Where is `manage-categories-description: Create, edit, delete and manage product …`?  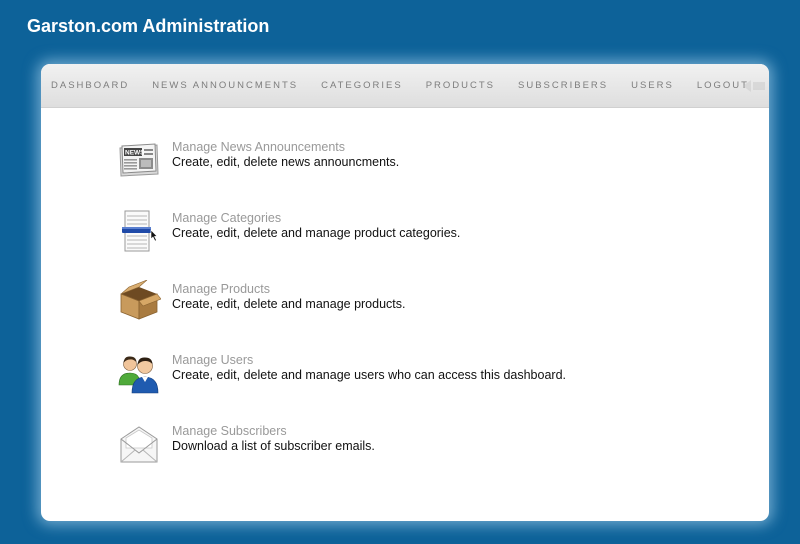
manage-categories-description: Create, edit, delete and manage product … is located at coordinates (316, 233).